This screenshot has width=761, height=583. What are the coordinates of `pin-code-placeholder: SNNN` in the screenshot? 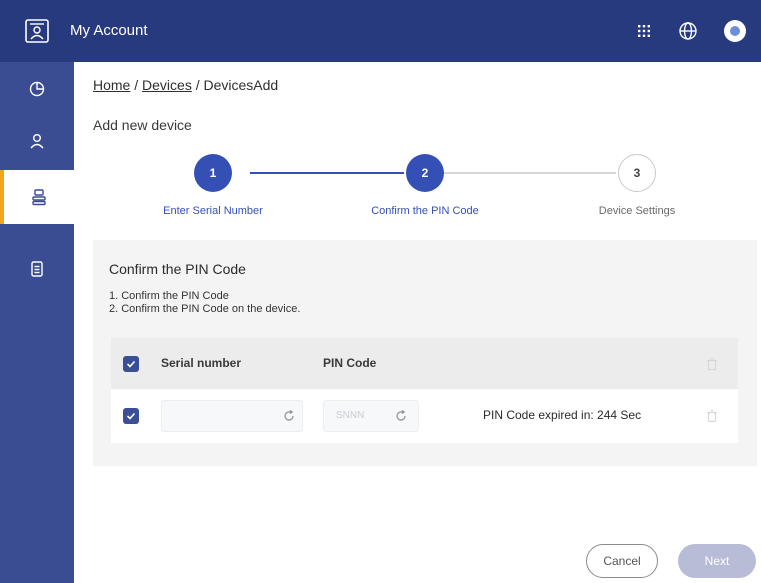 It's located at (350, 415).